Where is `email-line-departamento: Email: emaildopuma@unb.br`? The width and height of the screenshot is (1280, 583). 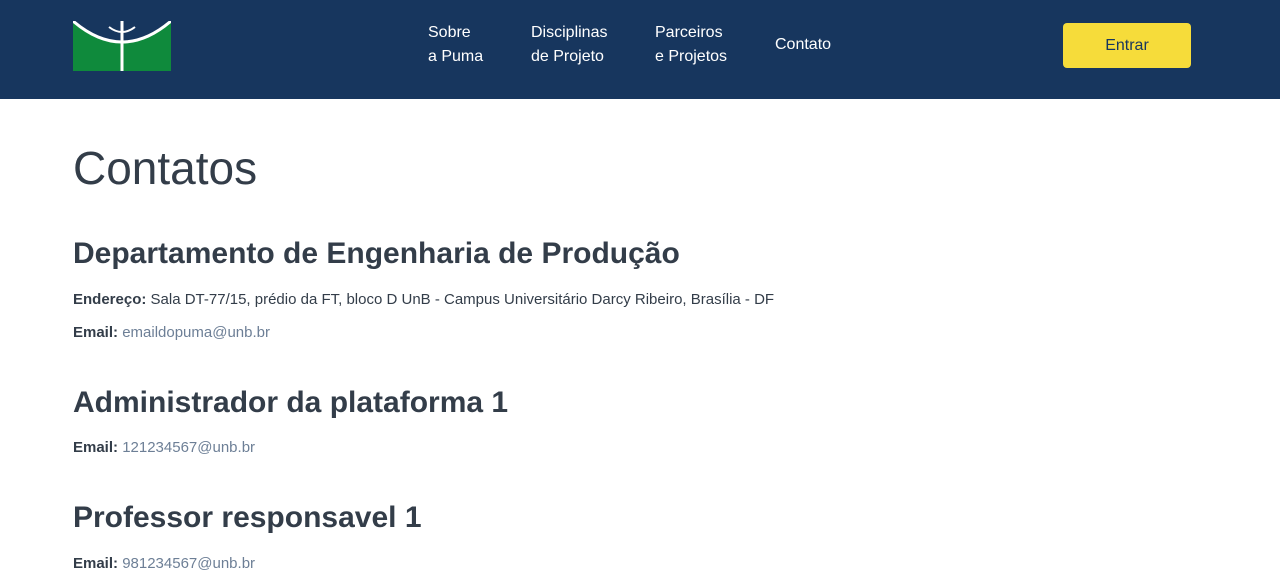 email-line-departamento: Email: emaildopuma@unb.br is located at coordinates (171, 333).